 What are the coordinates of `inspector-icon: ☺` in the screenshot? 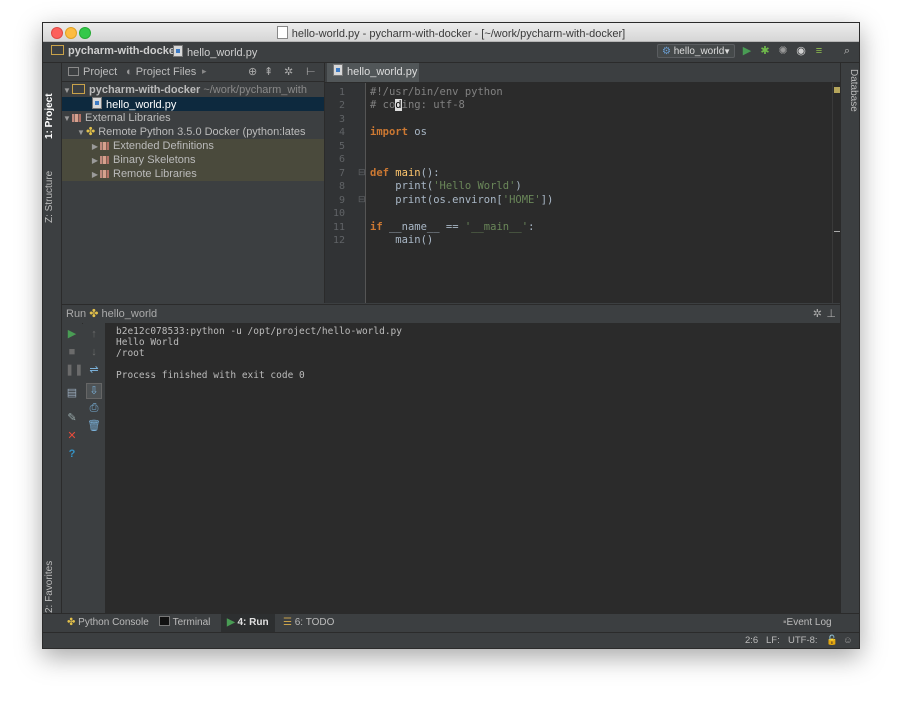 It's located at (848, 640).